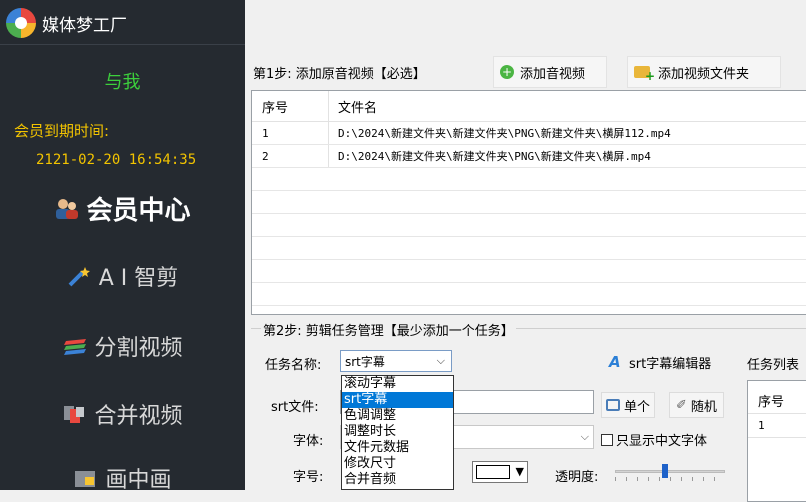 This screenshot has width=806, height=502. I want to click on step1-label: 第1步: 添加原音视频【必选】, so click(339, 74).